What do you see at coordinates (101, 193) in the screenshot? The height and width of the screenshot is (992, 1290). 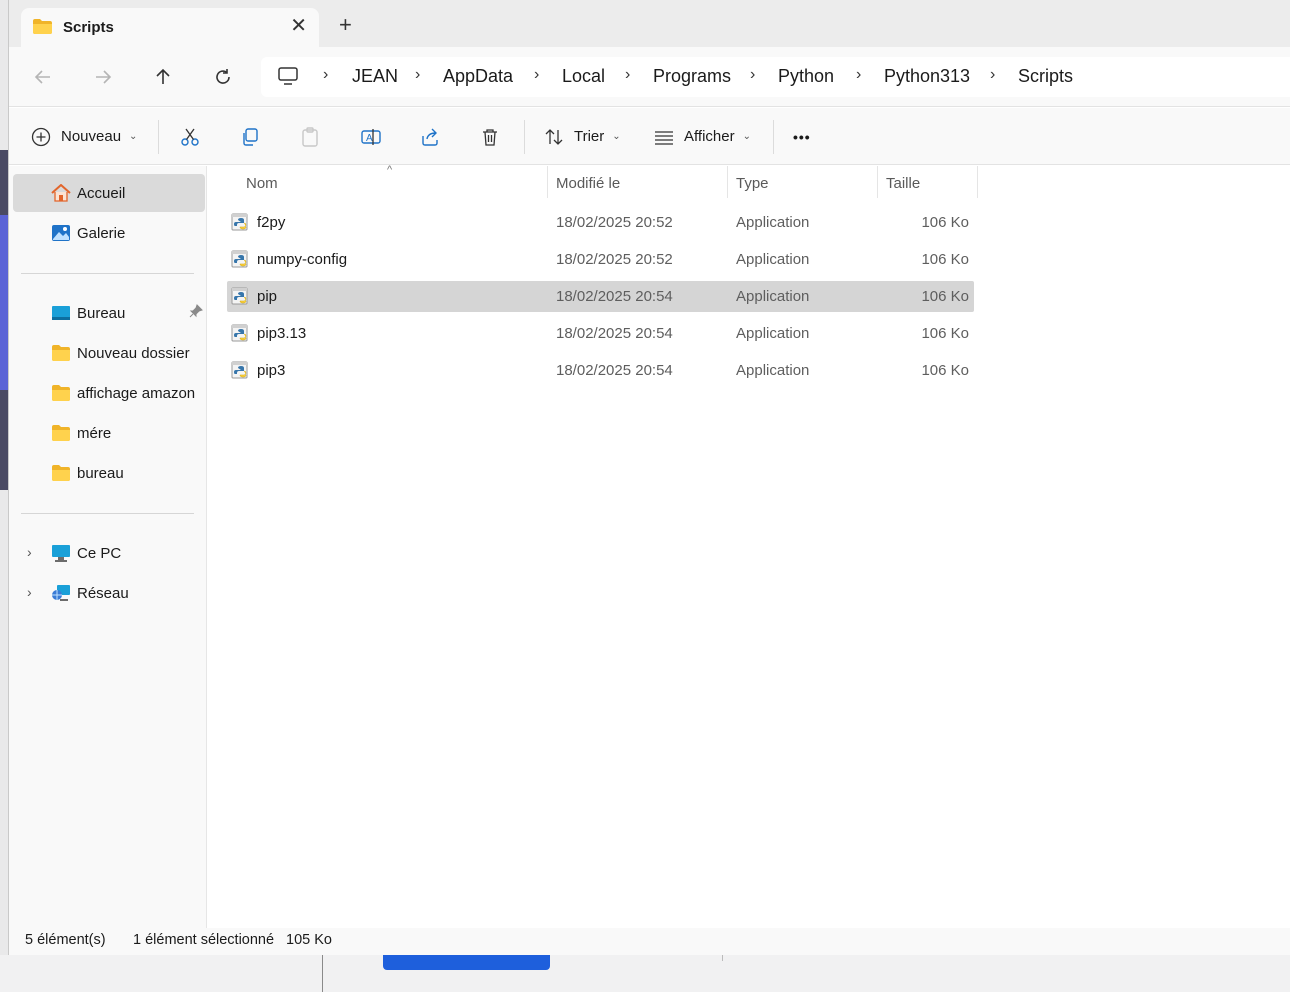 I see `sidebar-item-label: Accueil` at bounding box center [101, 193].